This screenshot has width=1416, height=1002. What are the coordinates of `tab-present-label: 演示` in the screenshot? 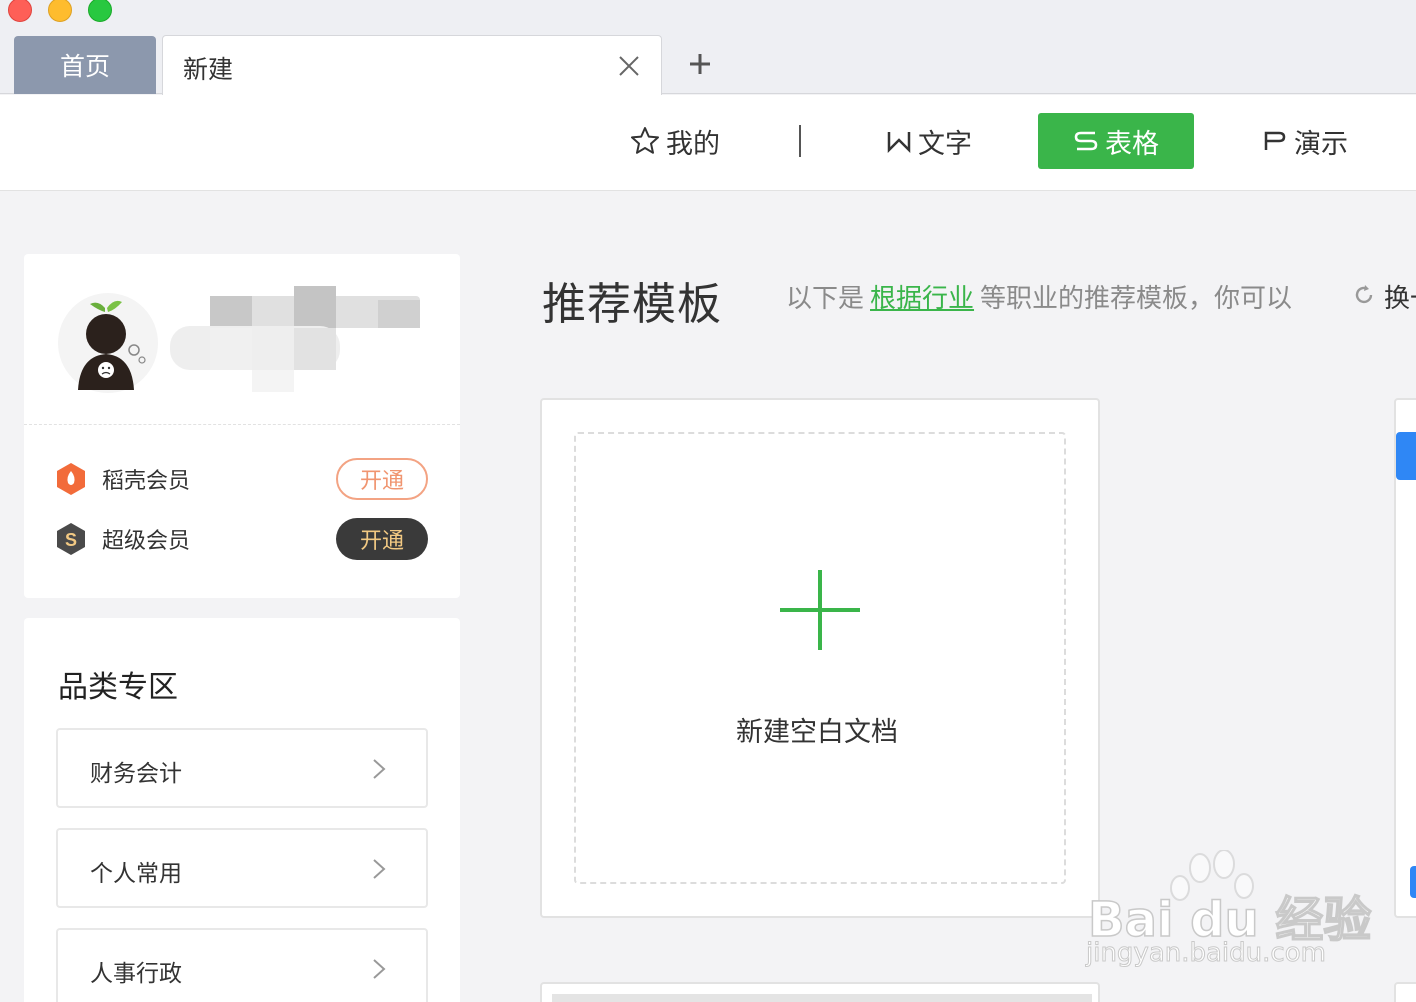 It's located at (1321, 144).